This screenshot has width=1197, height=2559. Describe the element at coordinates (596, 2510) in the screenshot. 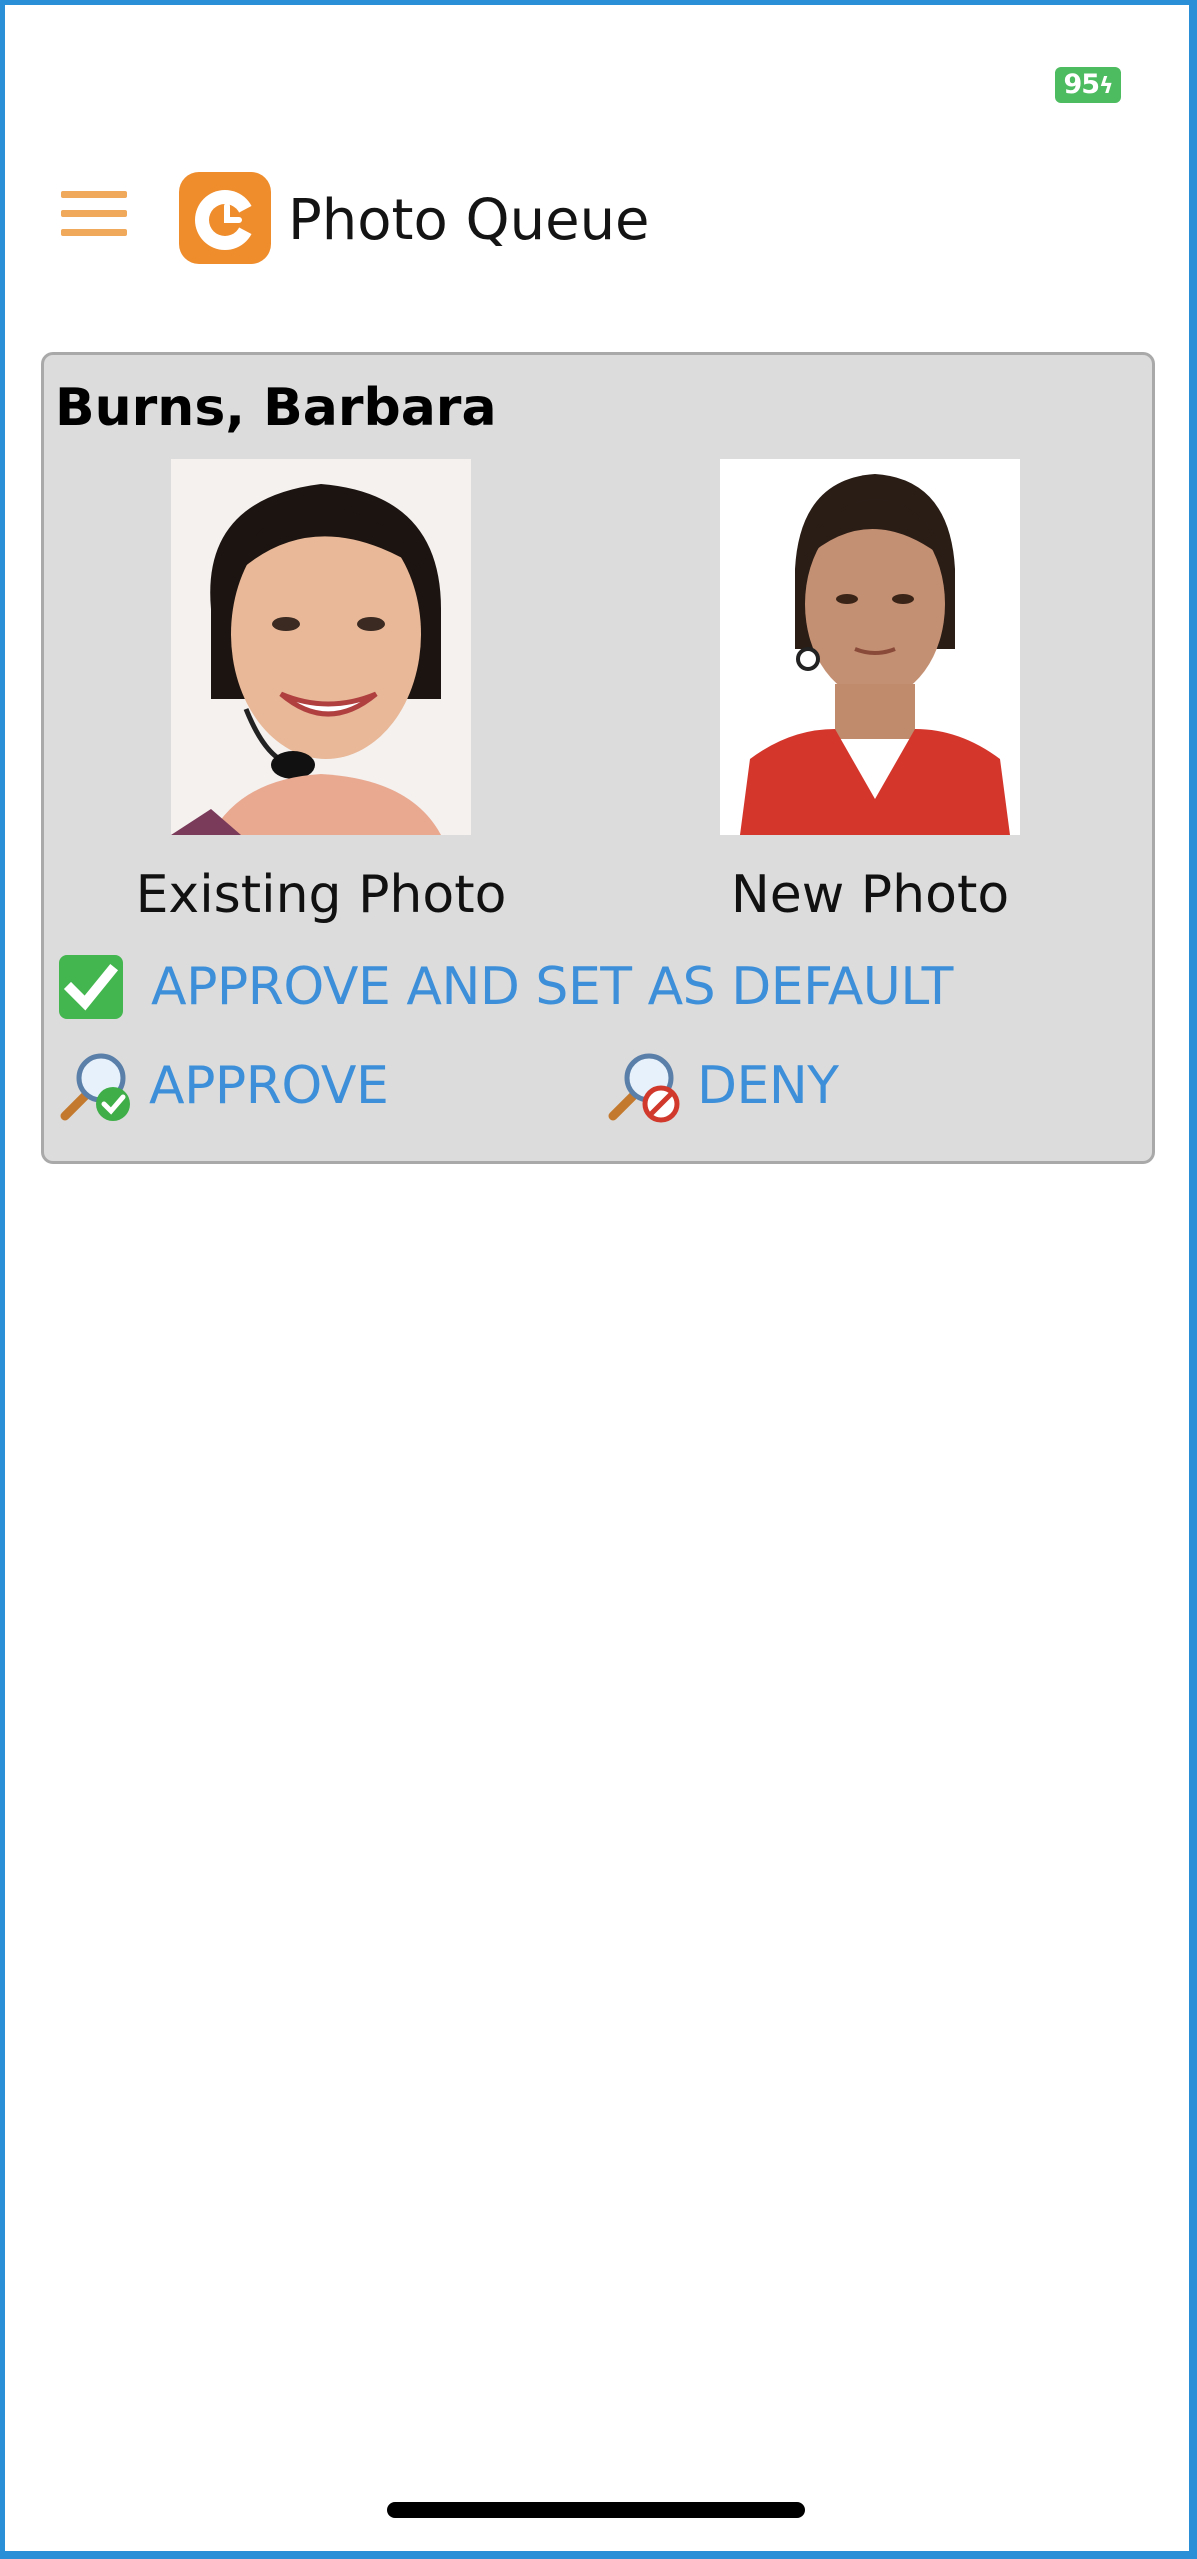

I see `home-indicator` at that location.